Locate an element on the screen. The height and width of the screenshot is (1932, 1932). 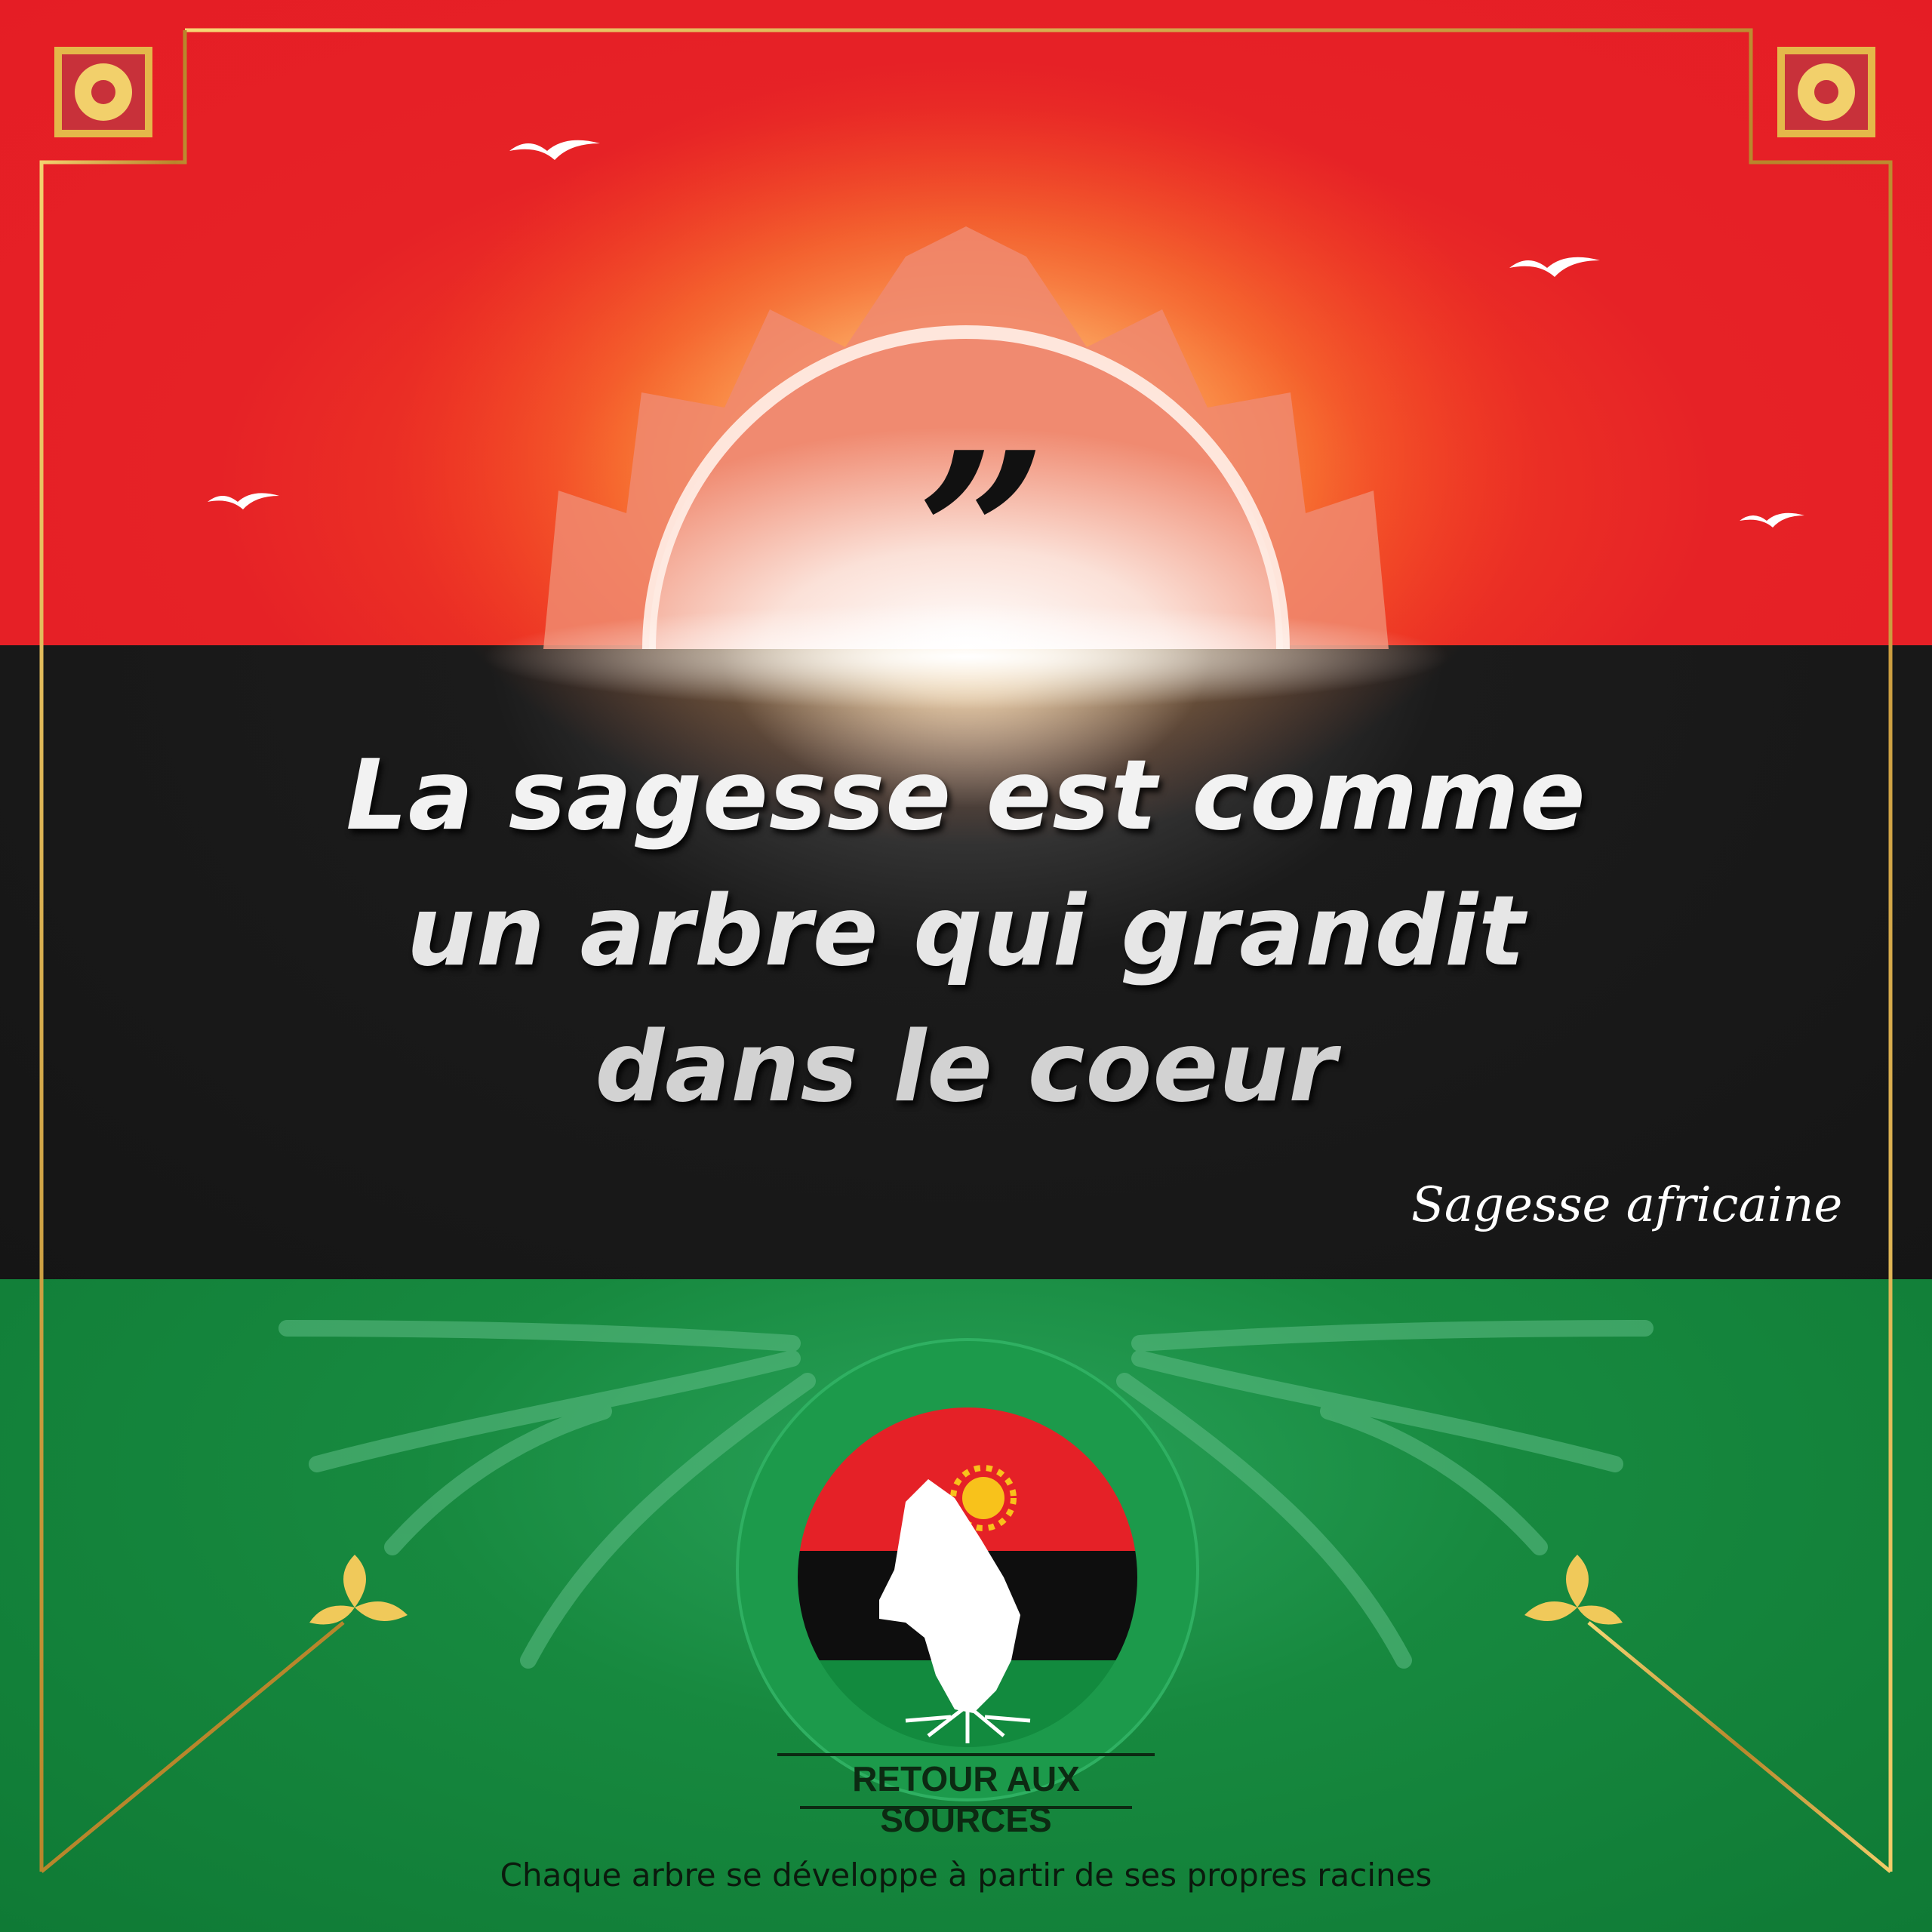
quote-line-3: dans le coeur is located at coordinates (966, 1067).